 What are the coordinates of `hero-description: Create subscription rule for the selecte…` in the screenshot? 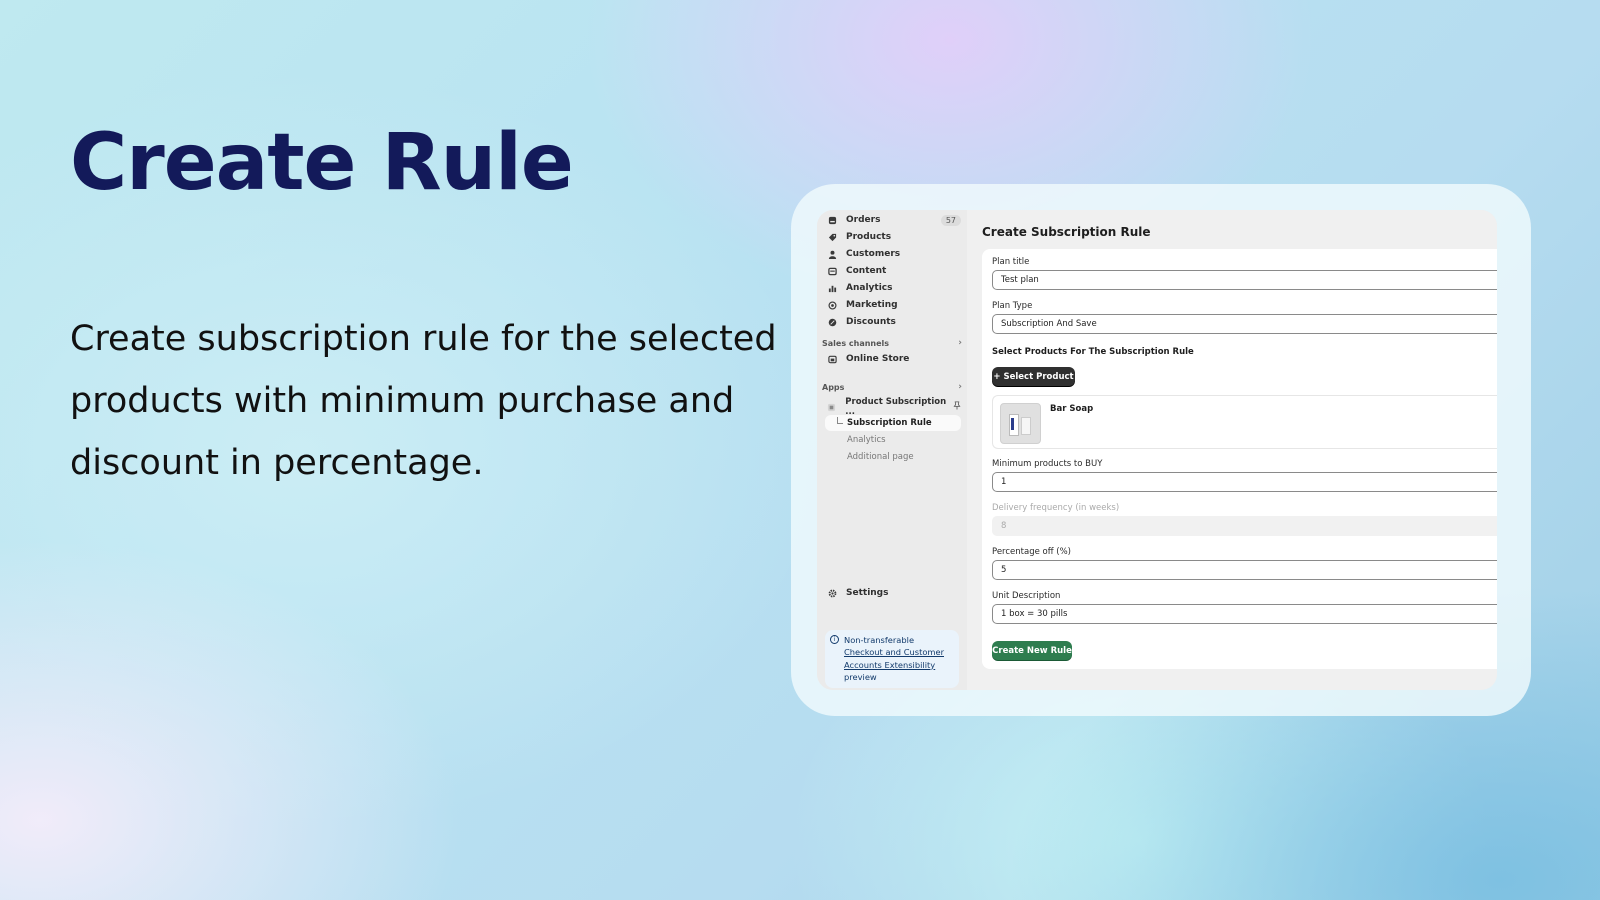 It's located at (423, 401).